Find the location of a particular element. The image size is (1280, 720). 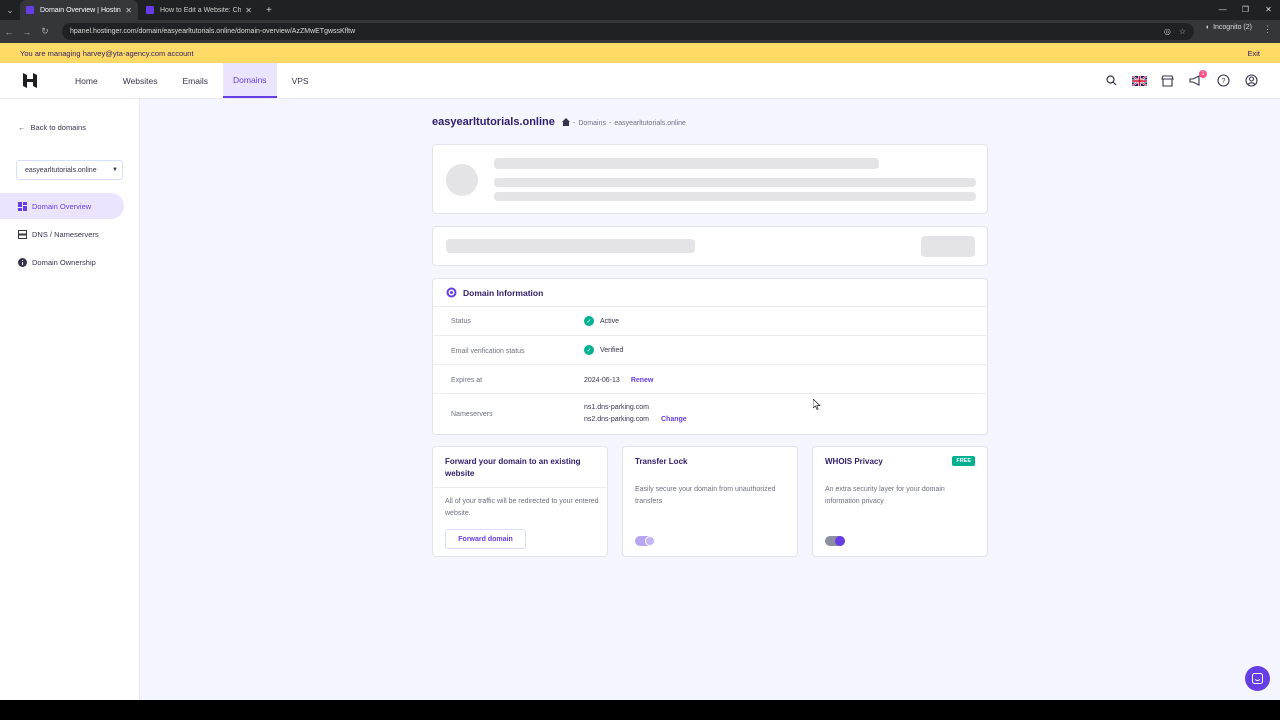

home-icon is located at coordinates (566, 123).